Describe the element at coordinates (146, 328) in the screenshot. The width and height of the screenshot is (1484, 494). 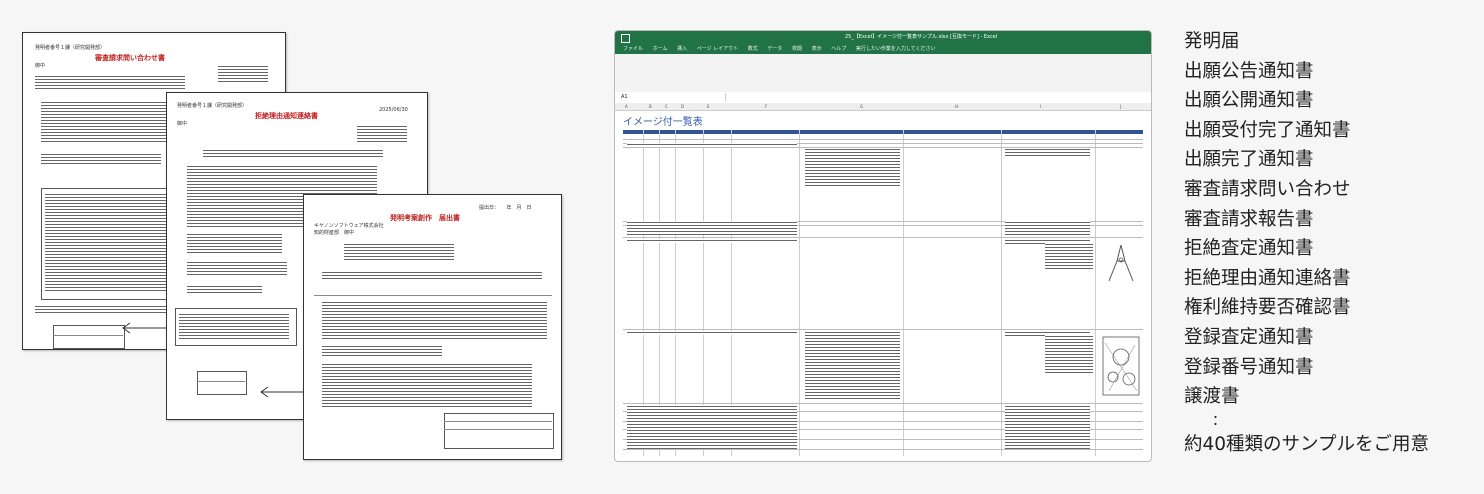
I see `arrow-left-icon` at that location.